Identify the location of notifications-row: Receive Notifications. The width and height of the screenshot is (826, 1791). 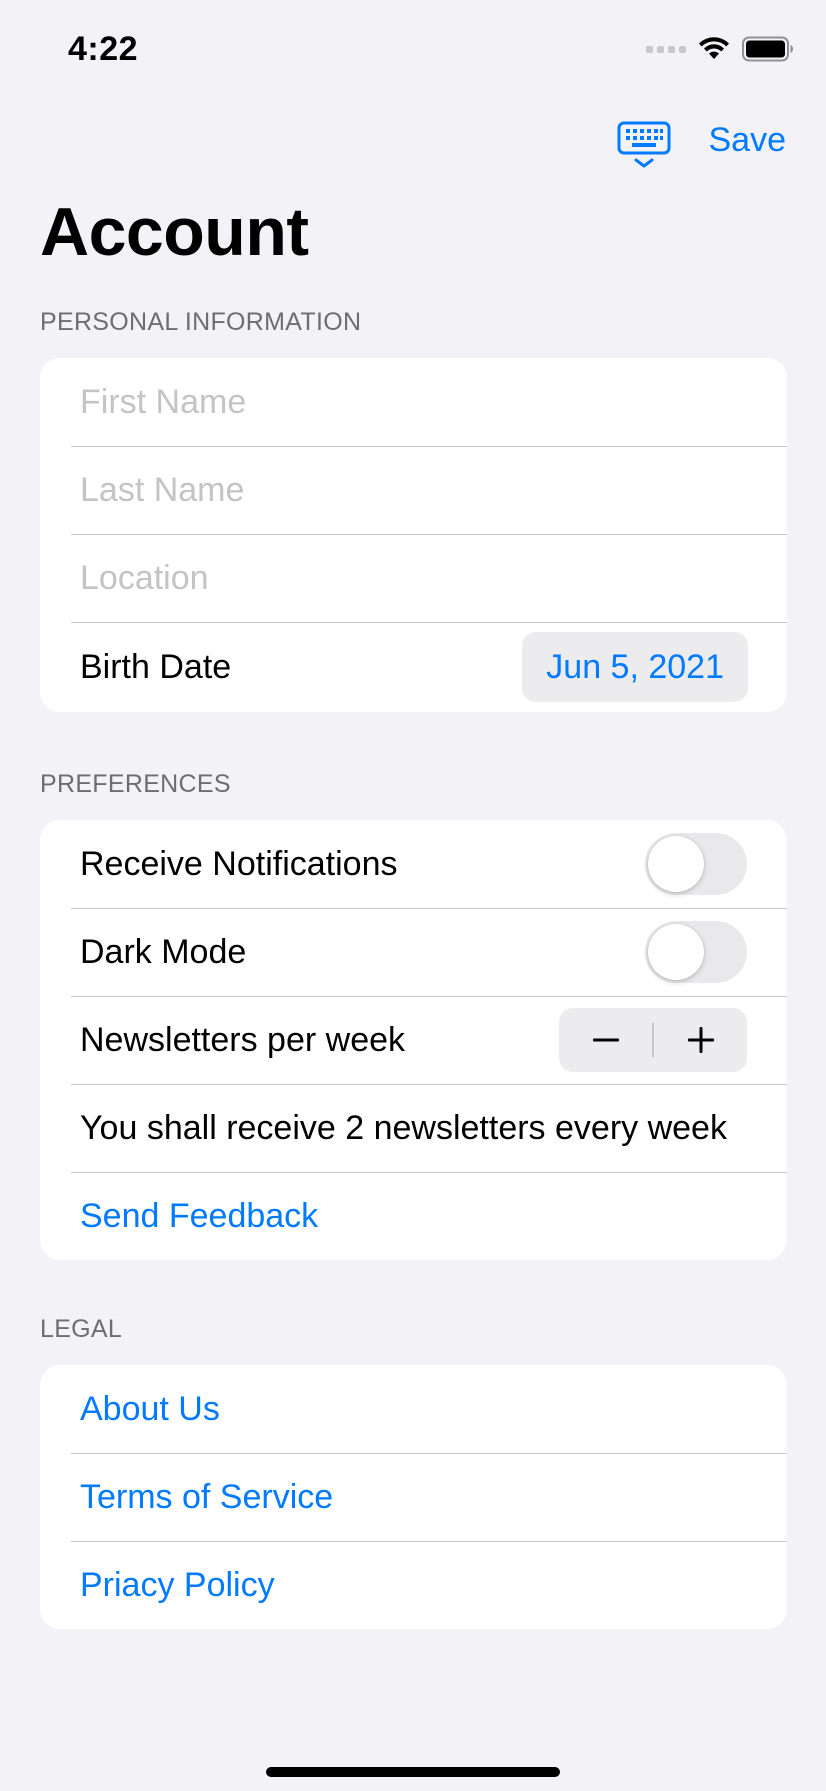
(413, 864).